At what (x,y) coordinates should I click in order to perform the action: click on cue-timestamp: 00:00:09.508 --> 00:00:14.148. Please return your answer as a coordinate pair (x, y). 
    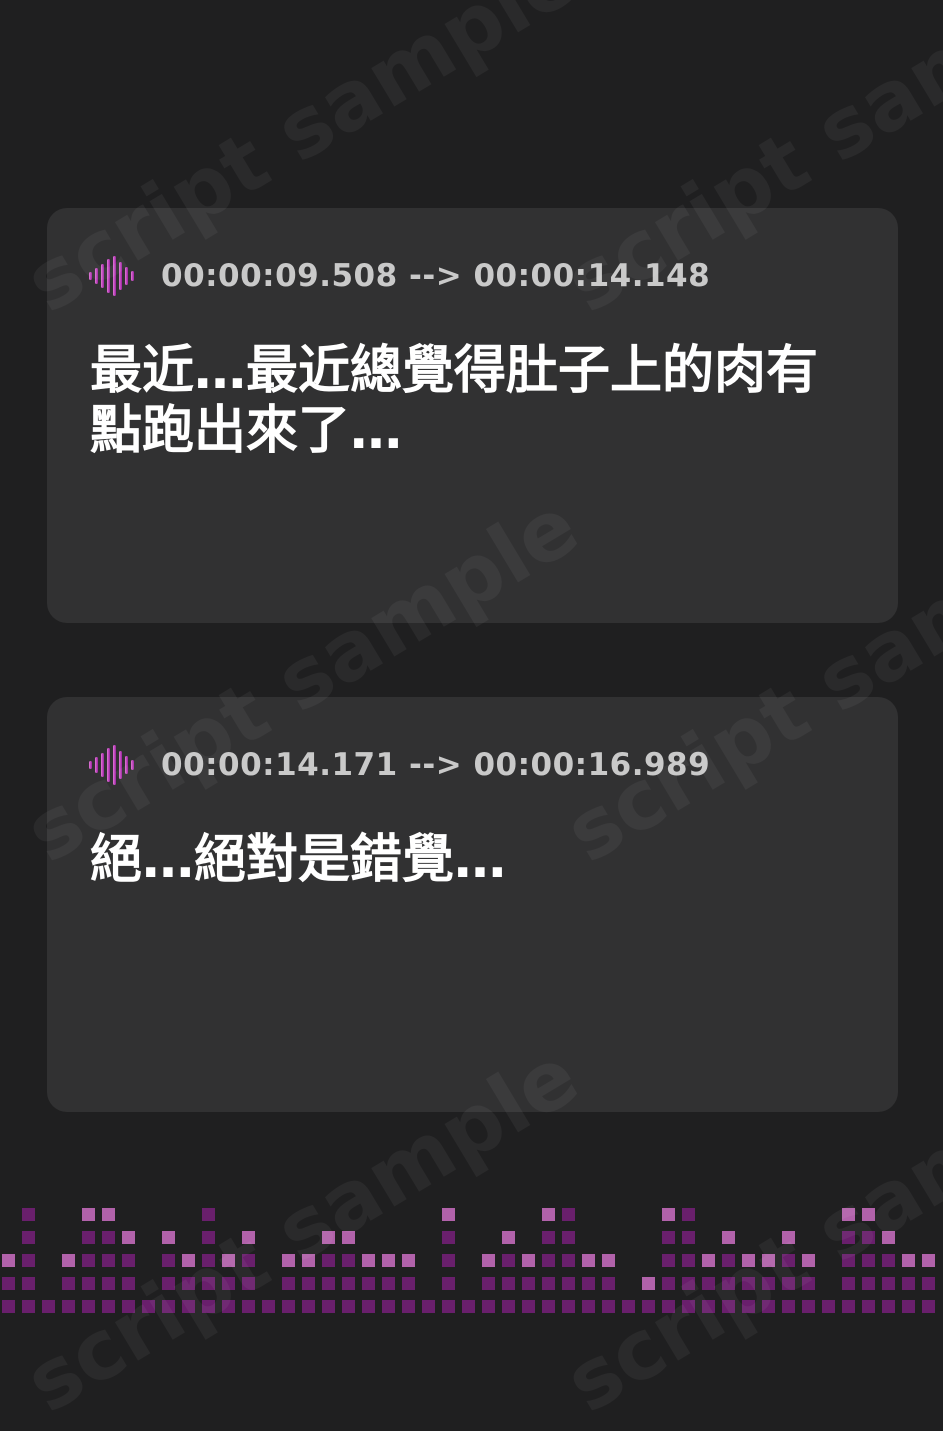
    Looking at the image, I should click on (436, 276).